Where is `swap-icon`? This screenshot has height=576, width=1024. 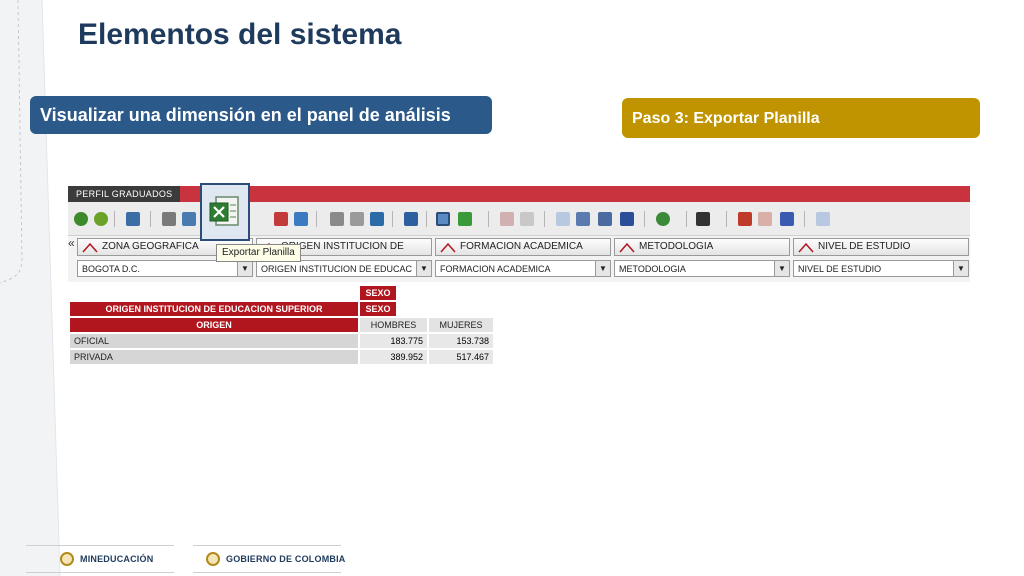 swap-icon is located at coordinates (583, 219).